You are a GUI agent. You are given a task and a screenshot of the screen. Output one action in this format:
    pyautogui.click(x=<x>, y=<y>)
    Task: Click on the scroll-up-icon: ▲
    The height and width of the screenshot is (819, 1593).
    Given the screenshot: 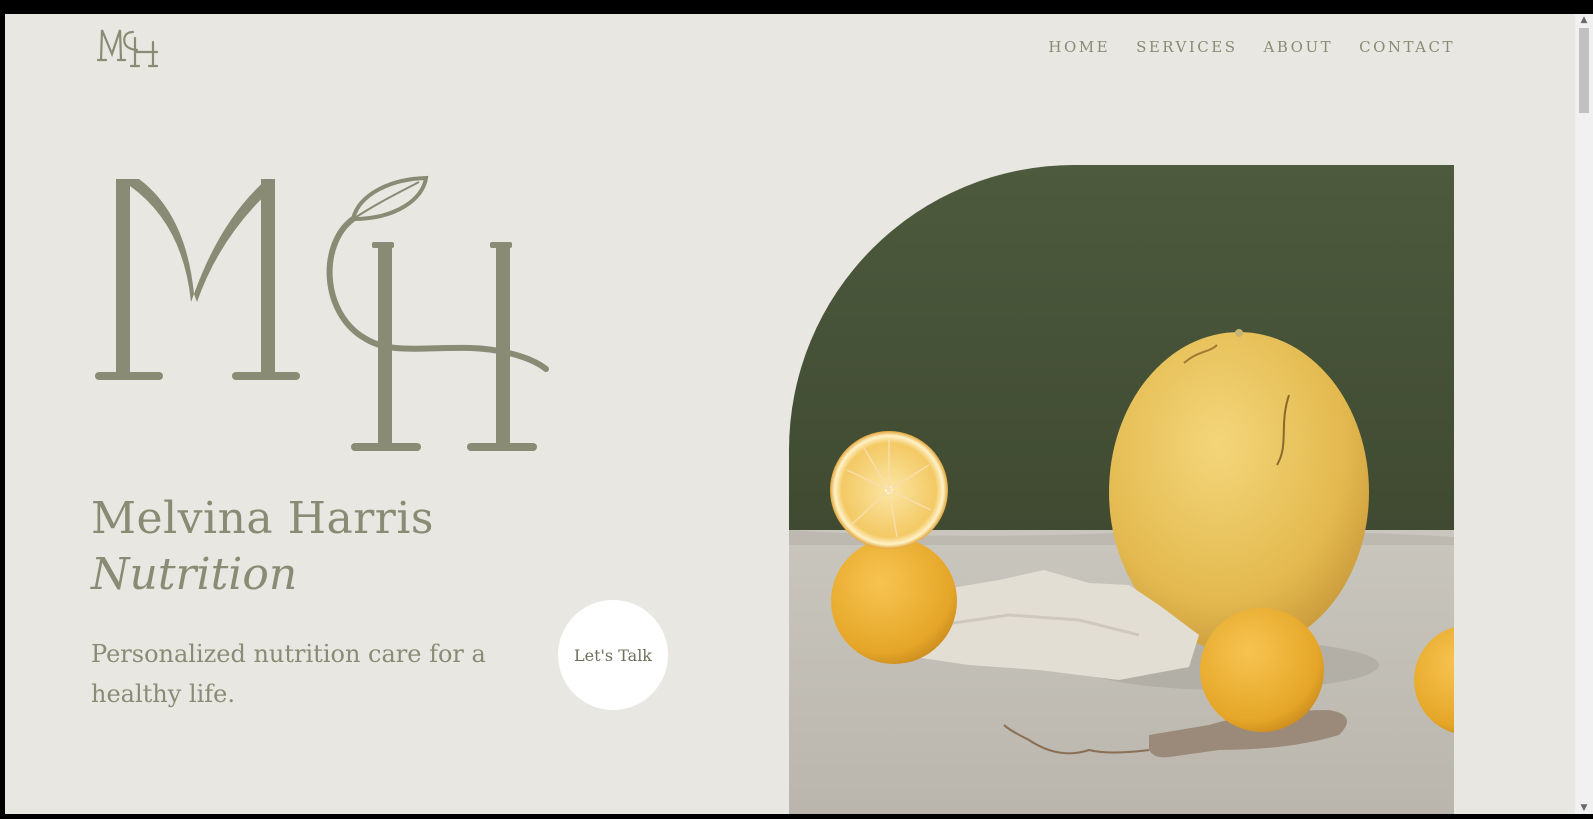 What is the action you would take?
    pyautogui.click(x=1584, y=20)
    